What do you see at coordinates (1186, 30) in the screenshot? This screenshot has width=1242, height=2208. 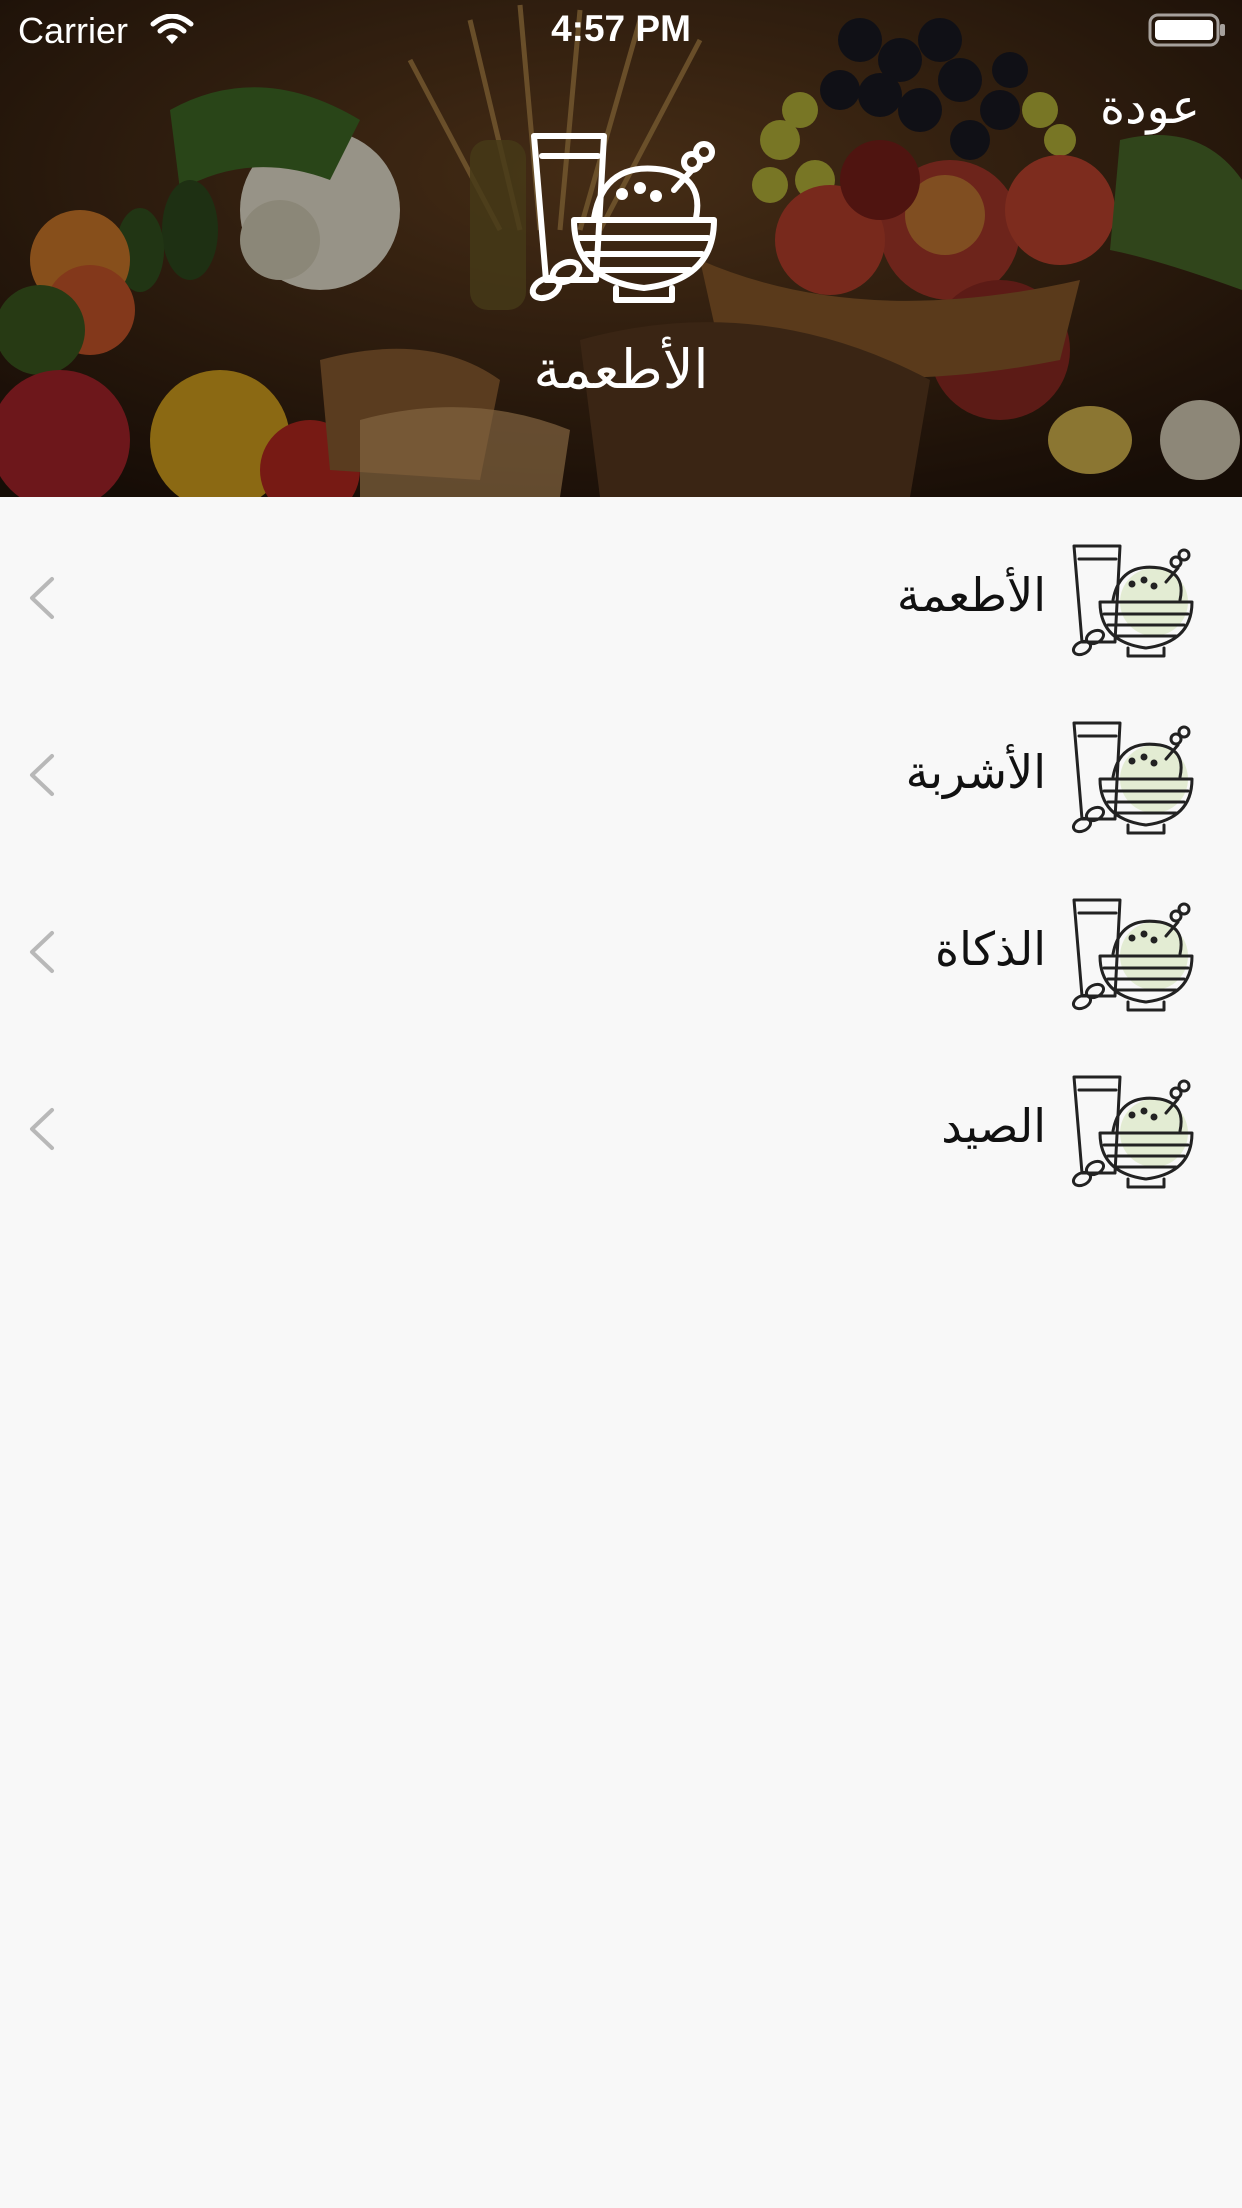 I see `battery-icon` at bounding box center [1186, 30].